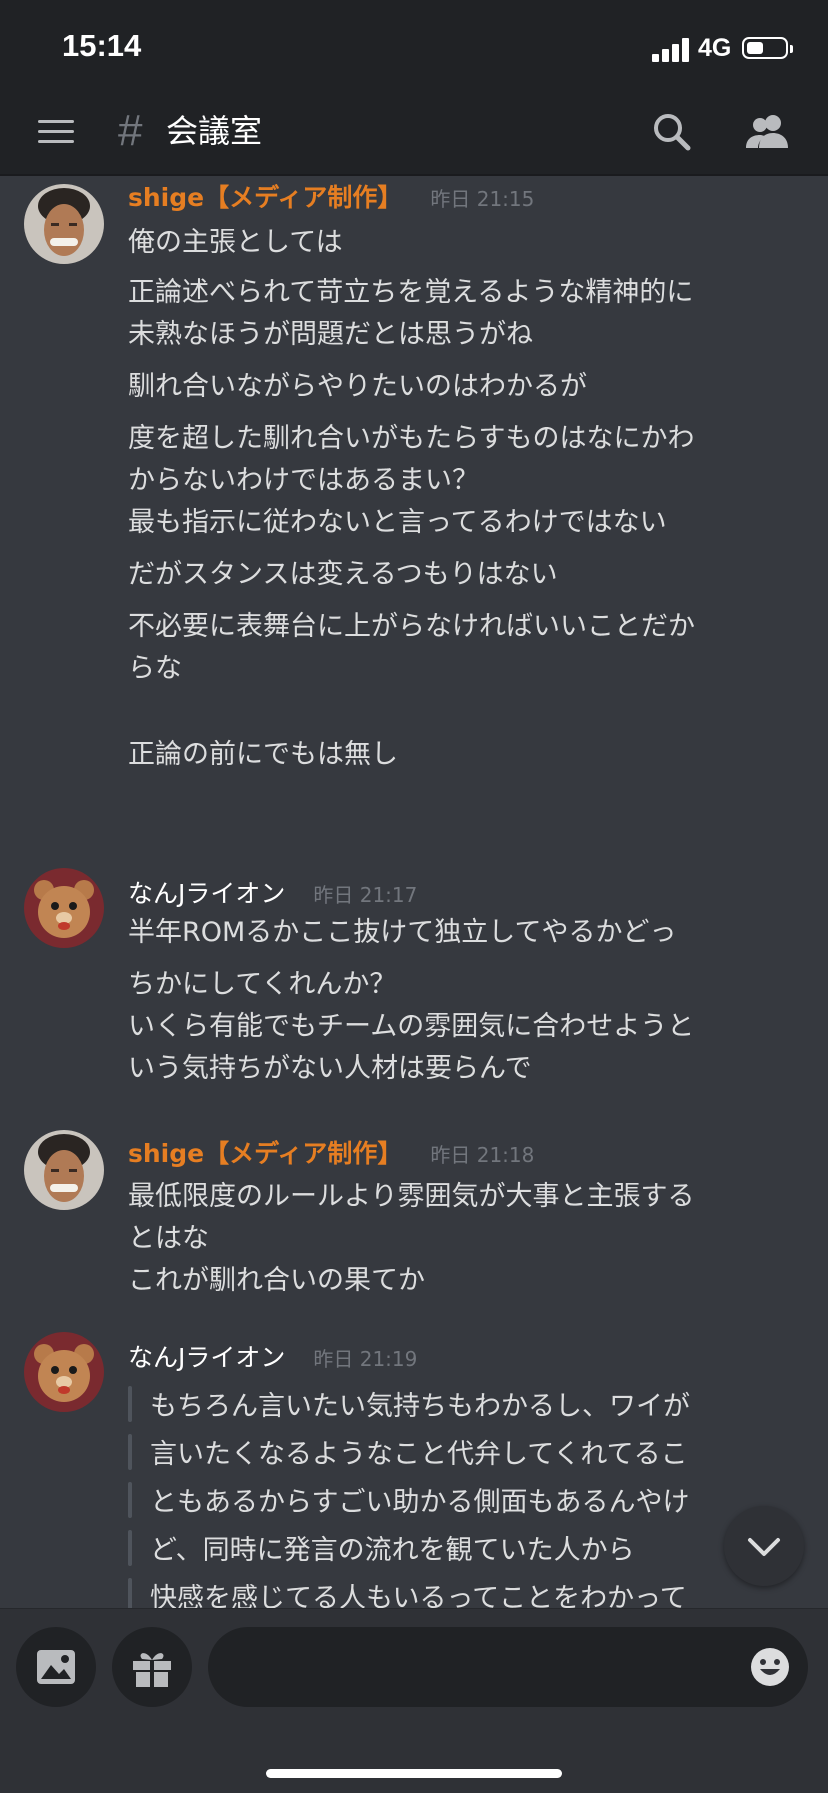  What do you see at coordinates (330, 1068) in the screenshot?
I see `message-line: いう気持ちがない人材は要らんで` at bounding box center [330, 1068].